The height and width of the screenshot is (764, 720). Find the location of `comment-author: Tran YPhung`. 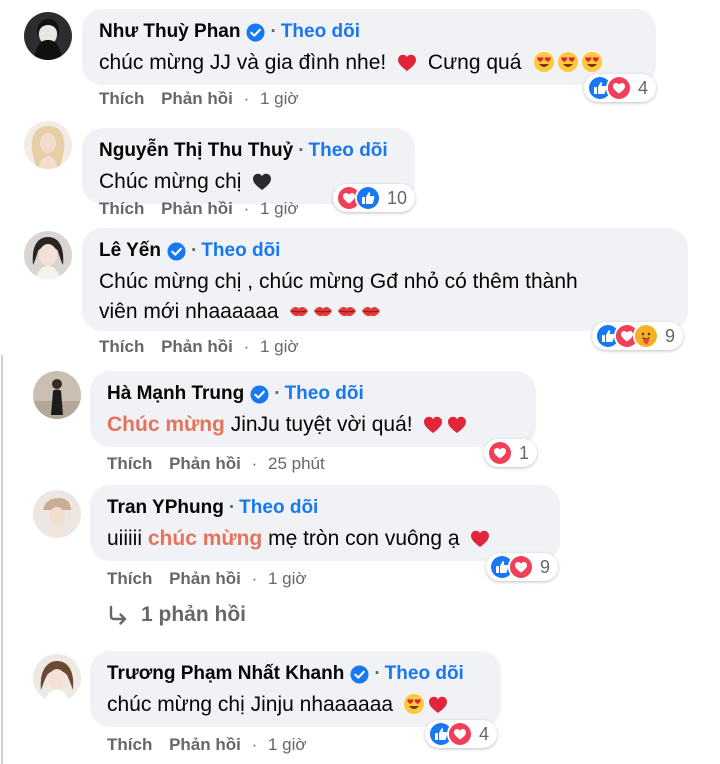

comment-author: Tran YPhung is located at coordinates (165, 508).